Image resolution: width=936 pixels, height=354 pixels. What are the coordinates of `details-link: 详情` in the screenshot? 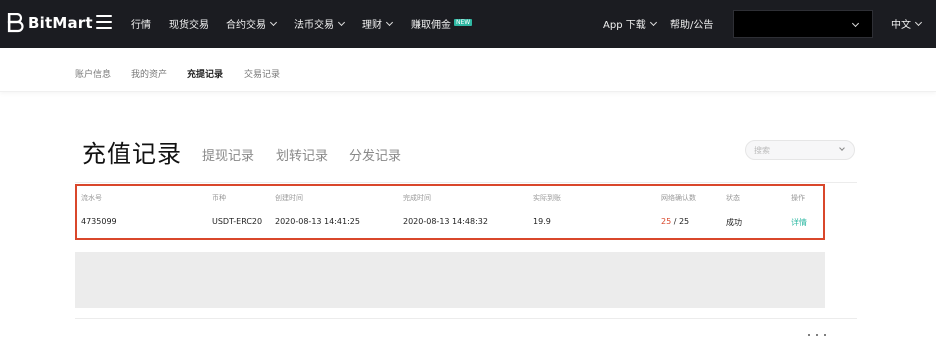 It's located at (799, 222).